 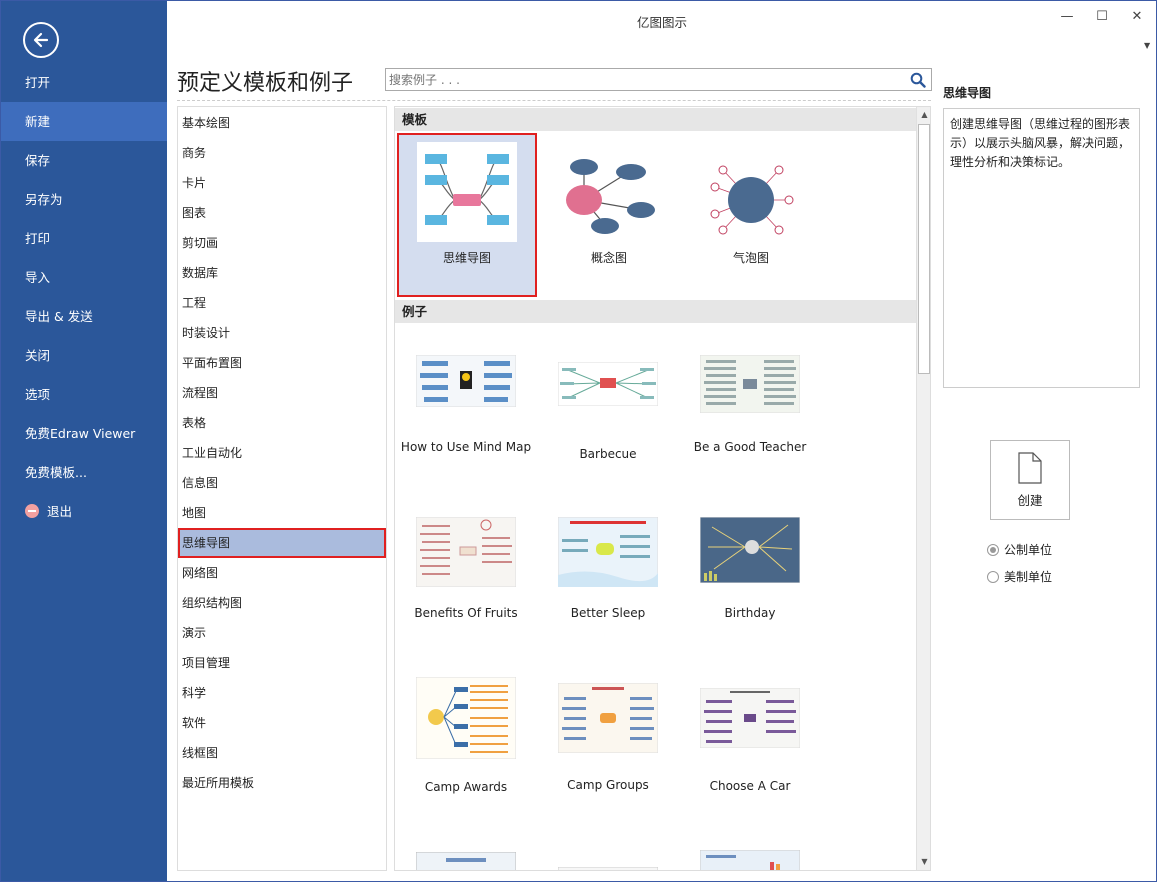 What do you see at coordinates (610, 196) in the screenshot?
I see `concept-map-icon` at bounding box center [610, 196].